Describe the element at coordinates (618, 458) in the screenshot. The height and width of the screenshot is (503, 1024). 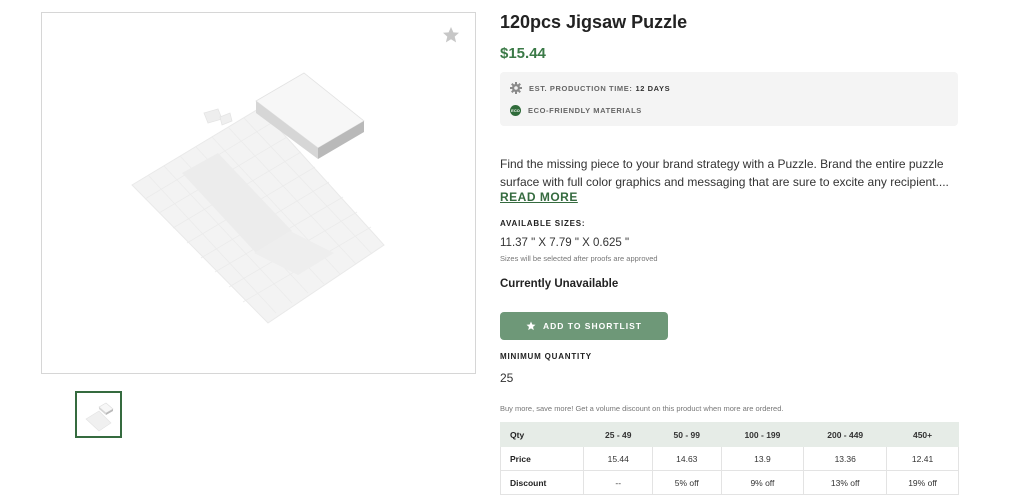
I see `price-cell: 15.44` at that location.